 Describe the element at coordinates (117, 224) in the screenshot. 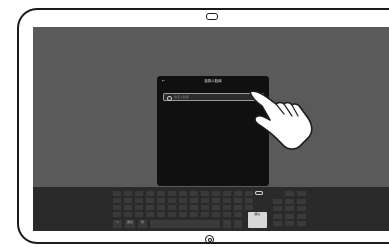

I see `keyboard-icon: ▭` at that location.